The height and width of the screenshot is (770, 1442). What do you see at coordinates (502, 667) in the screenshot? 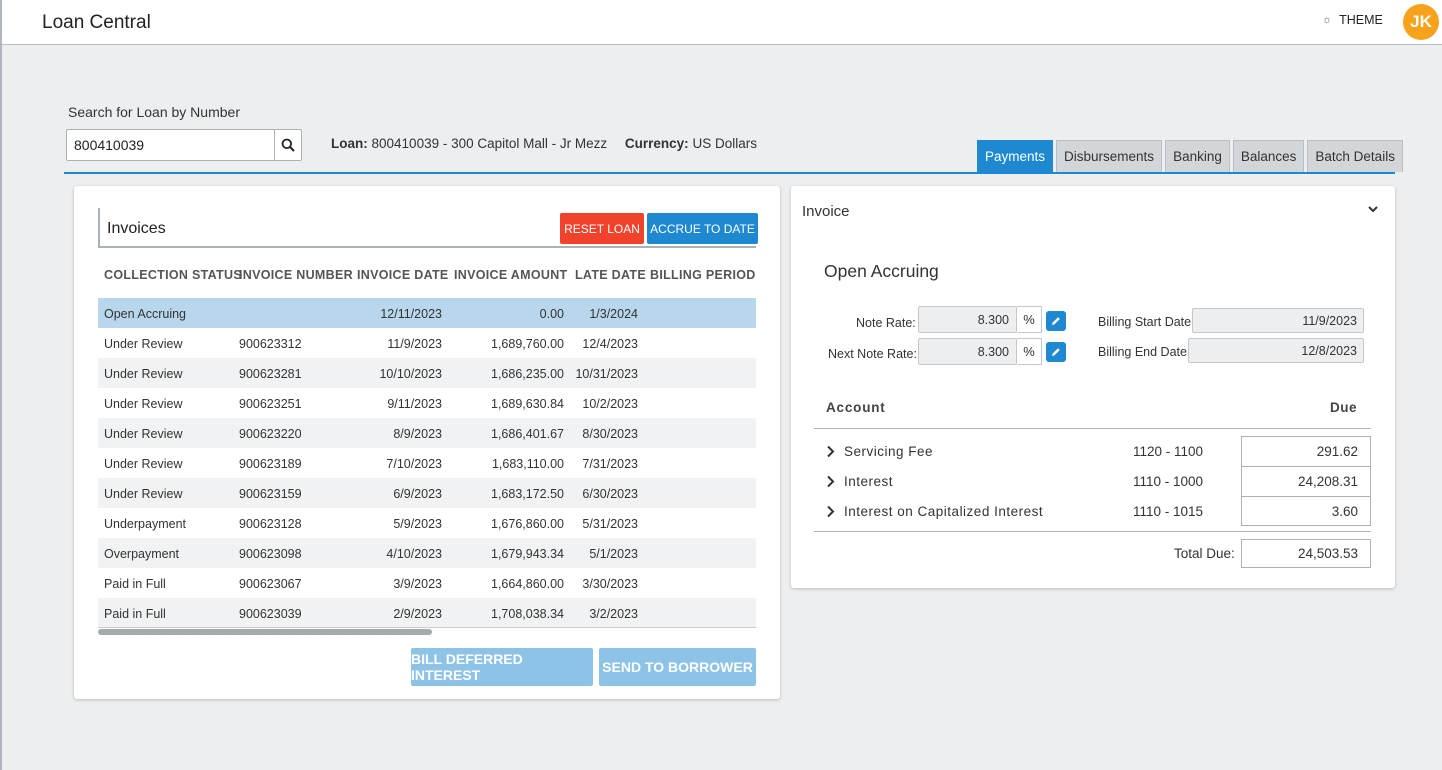
I see `bill-deferred-interest-button: BILL DEFERRED INTEREST` at bounding box center [502, 667].